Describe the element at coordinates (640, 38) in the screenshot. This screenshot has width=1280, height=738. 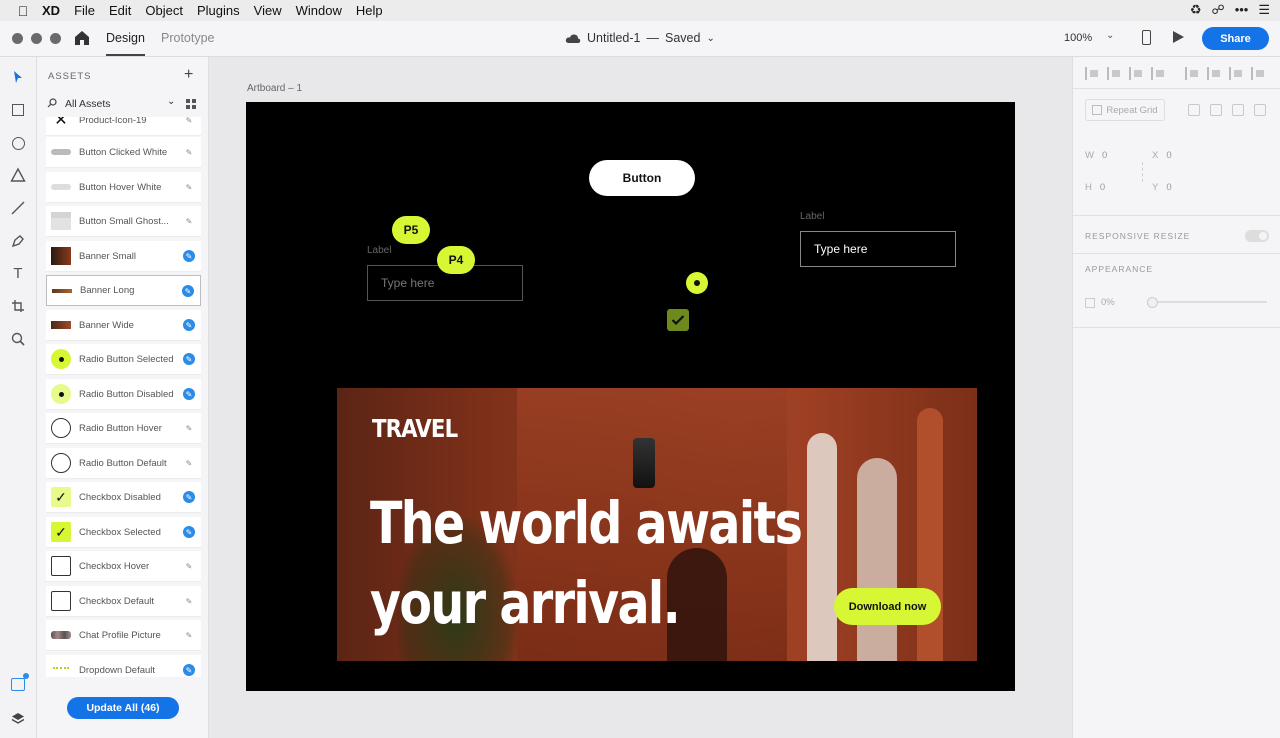
I see `document-title: Untitled-1 — Saved ⌄` at that location.